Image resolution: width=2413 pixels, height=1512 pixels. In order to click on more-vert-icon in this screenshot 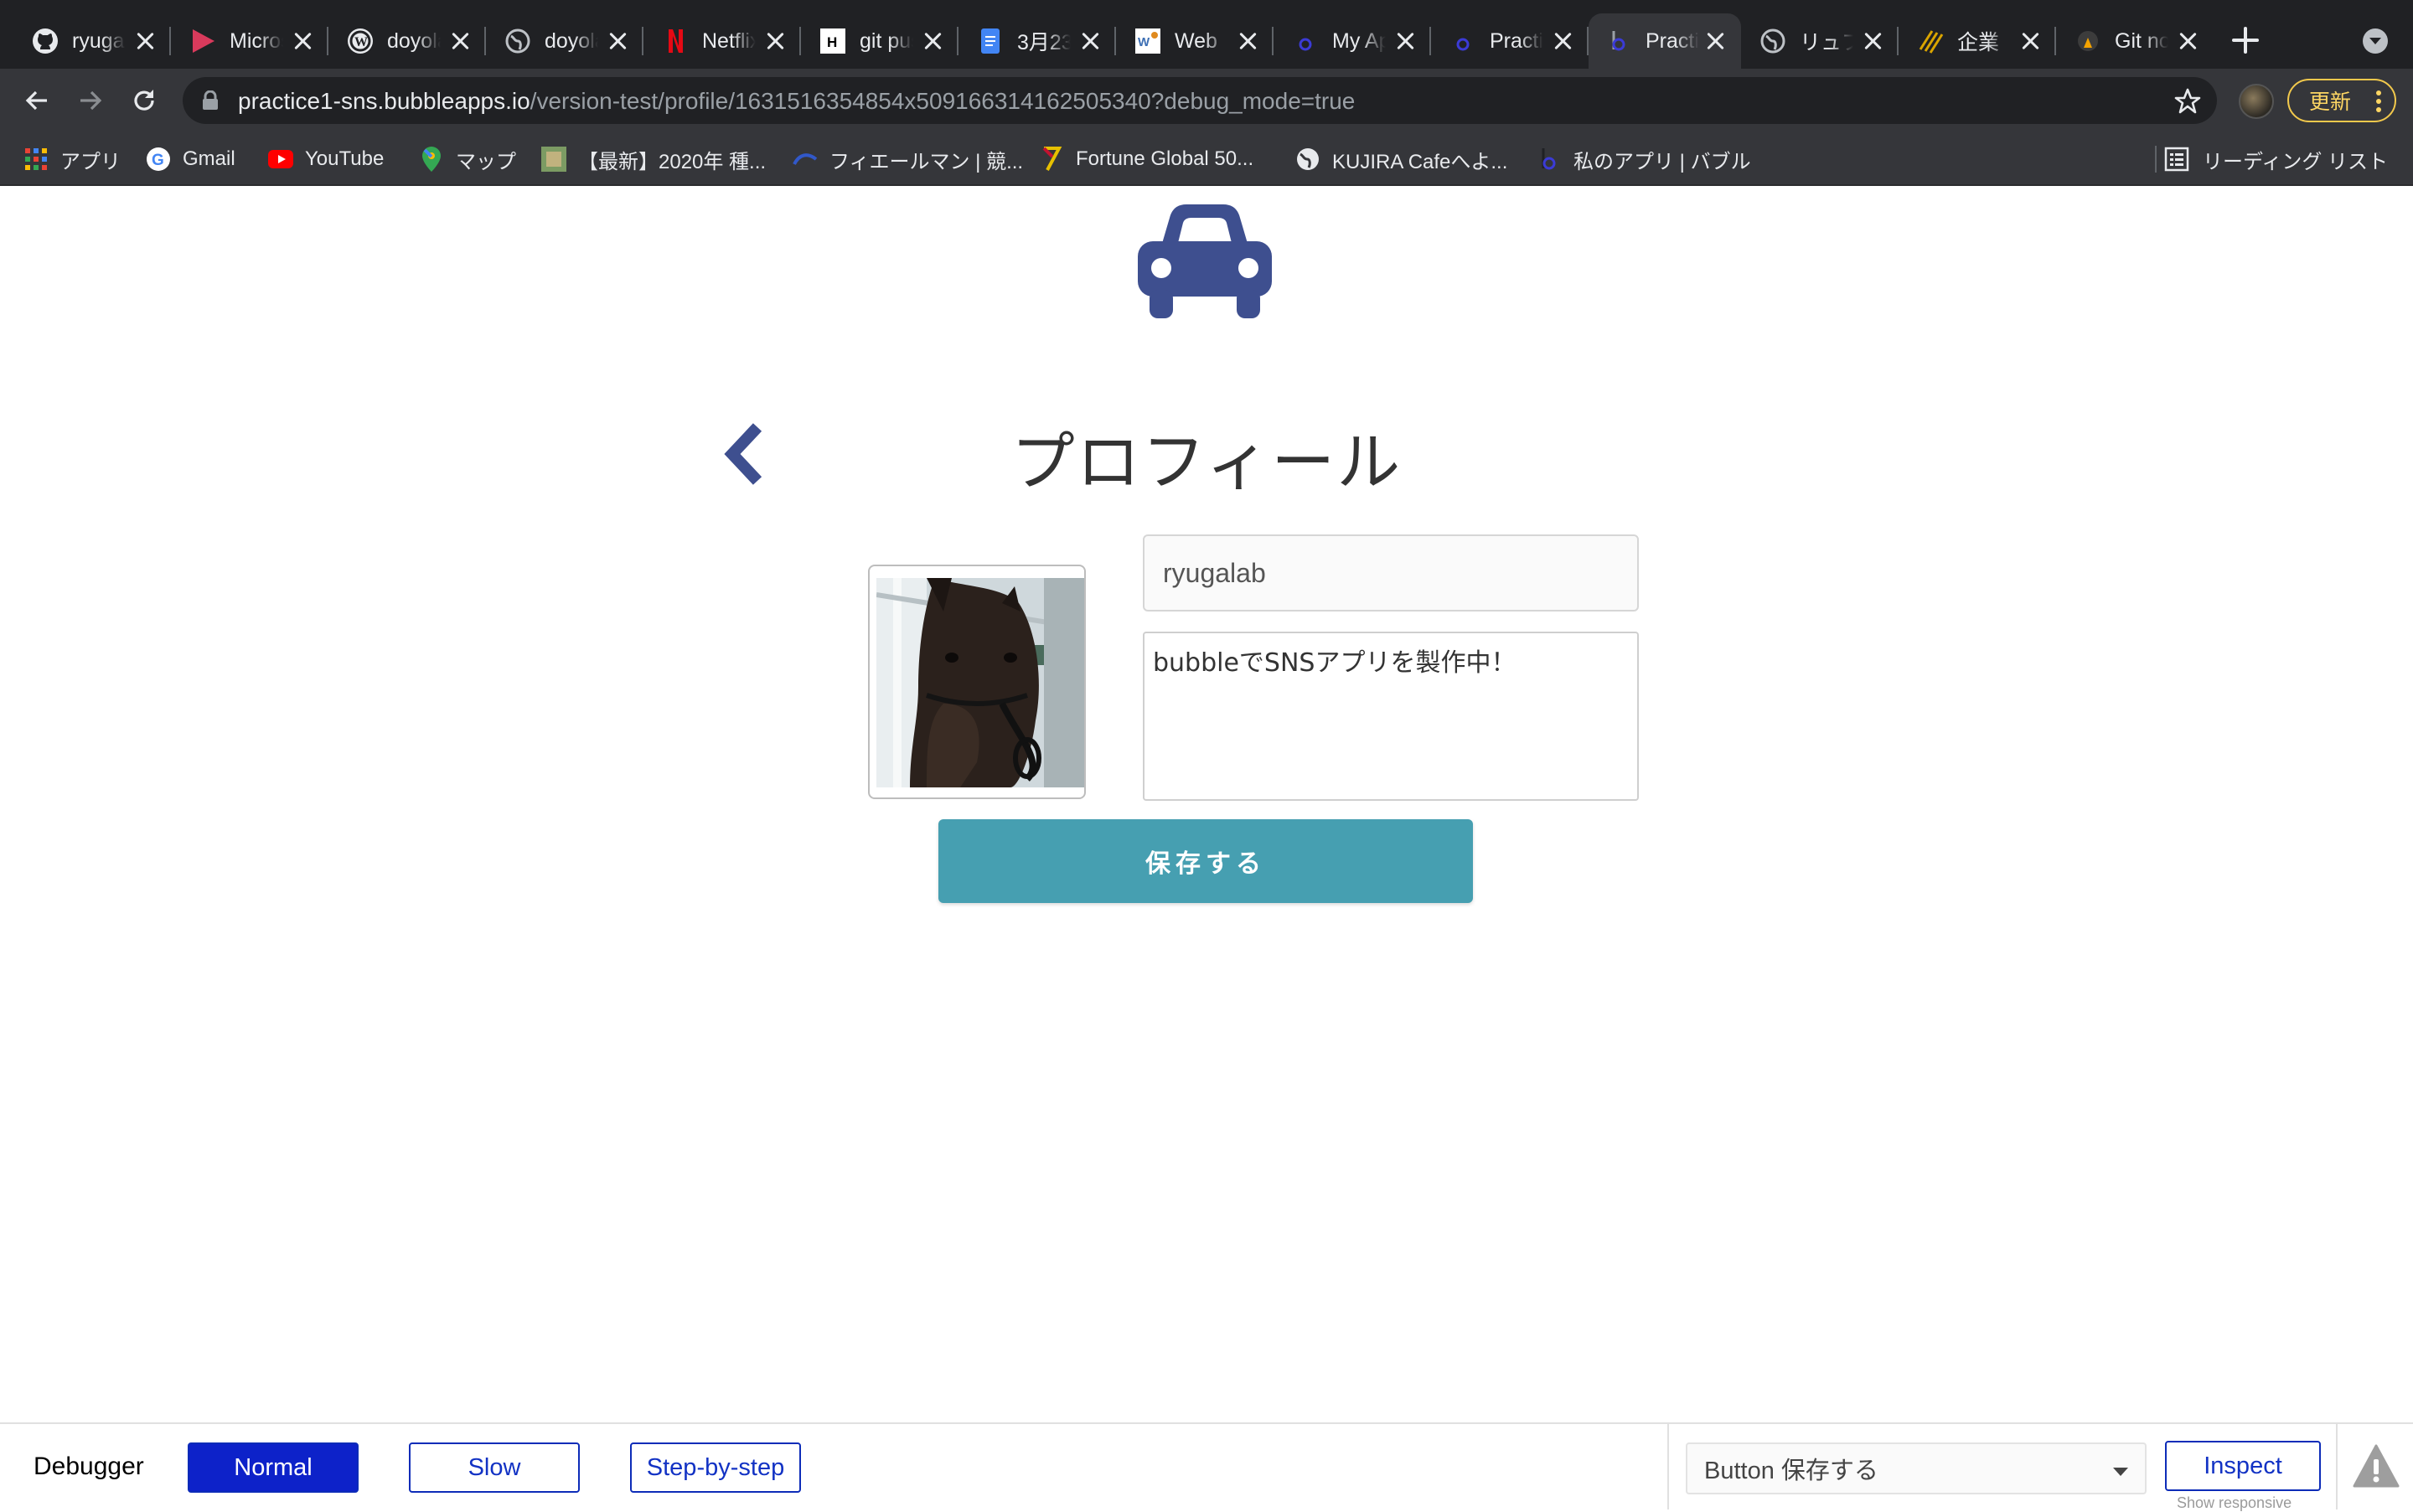, I will do `click(2378, 101)`.